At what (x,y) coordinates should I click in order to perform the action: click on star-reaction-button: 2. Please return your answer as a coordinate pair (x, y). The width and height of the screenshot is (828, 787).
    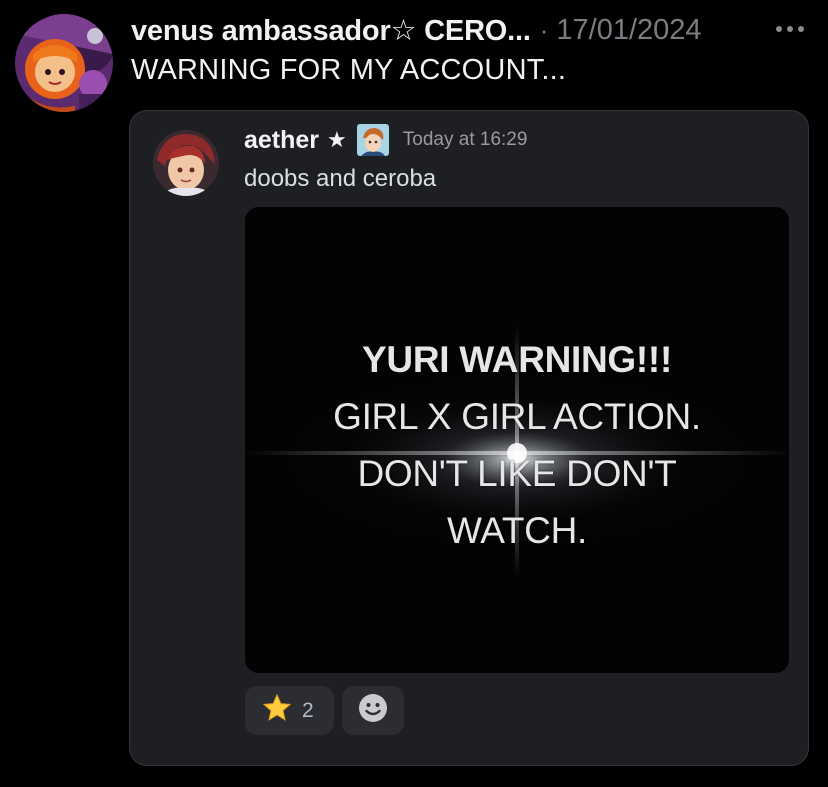
    Looking at the image, I should click on (289, 710).